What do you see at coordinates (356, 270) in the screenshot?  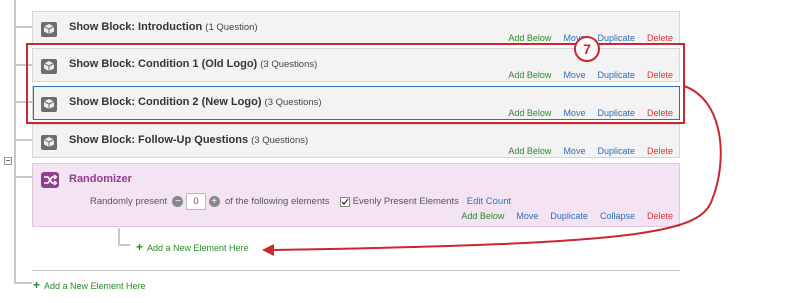 I see `flow-divider` at bounding box center [356, 270].